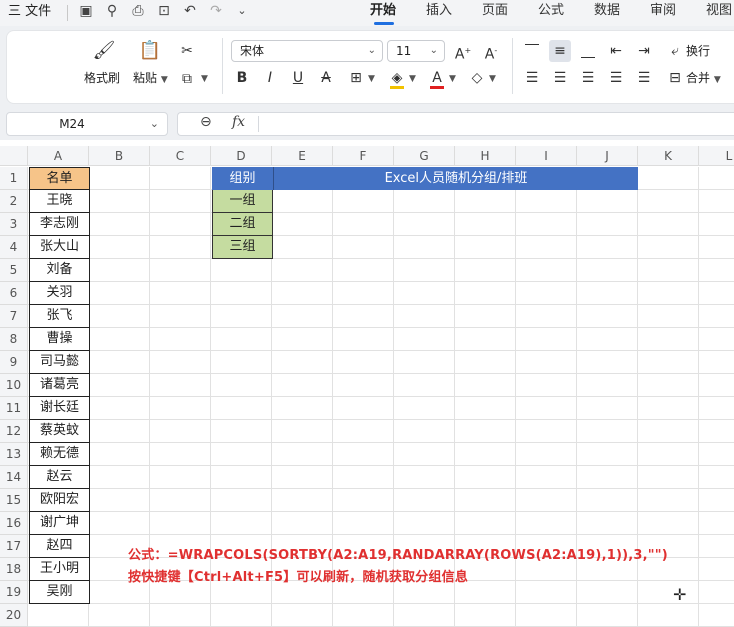 The image size is (734, 627). Describe the element at coordinates (59, 431) in the screenshot. I see `name-cell: 蔡英蚊` at that location.